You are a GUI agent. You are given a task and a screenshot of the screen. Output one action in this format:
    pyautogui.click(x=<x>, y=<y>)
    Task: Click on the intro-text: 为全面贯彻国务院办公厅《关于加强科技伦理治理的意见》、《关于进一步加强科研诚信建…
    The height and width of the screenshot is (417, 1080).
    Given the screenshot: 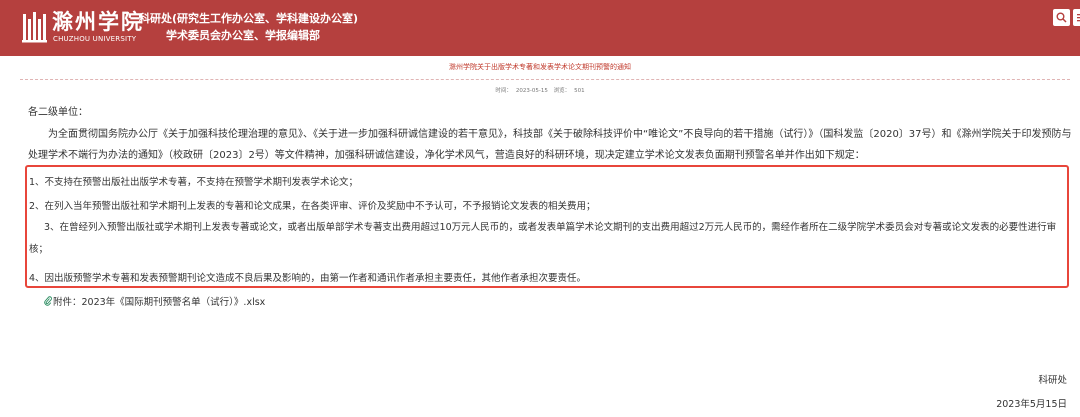 What is the action you would take?
    pyautogui.click(x=550, y=145)
    